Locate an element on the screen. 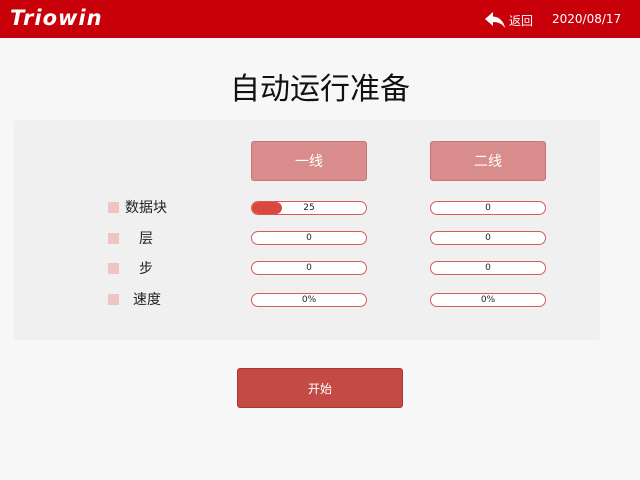 The width and height of the screenshot is (640, 480). date-display: 2020/08/17 is located at coordinates (587, 19).